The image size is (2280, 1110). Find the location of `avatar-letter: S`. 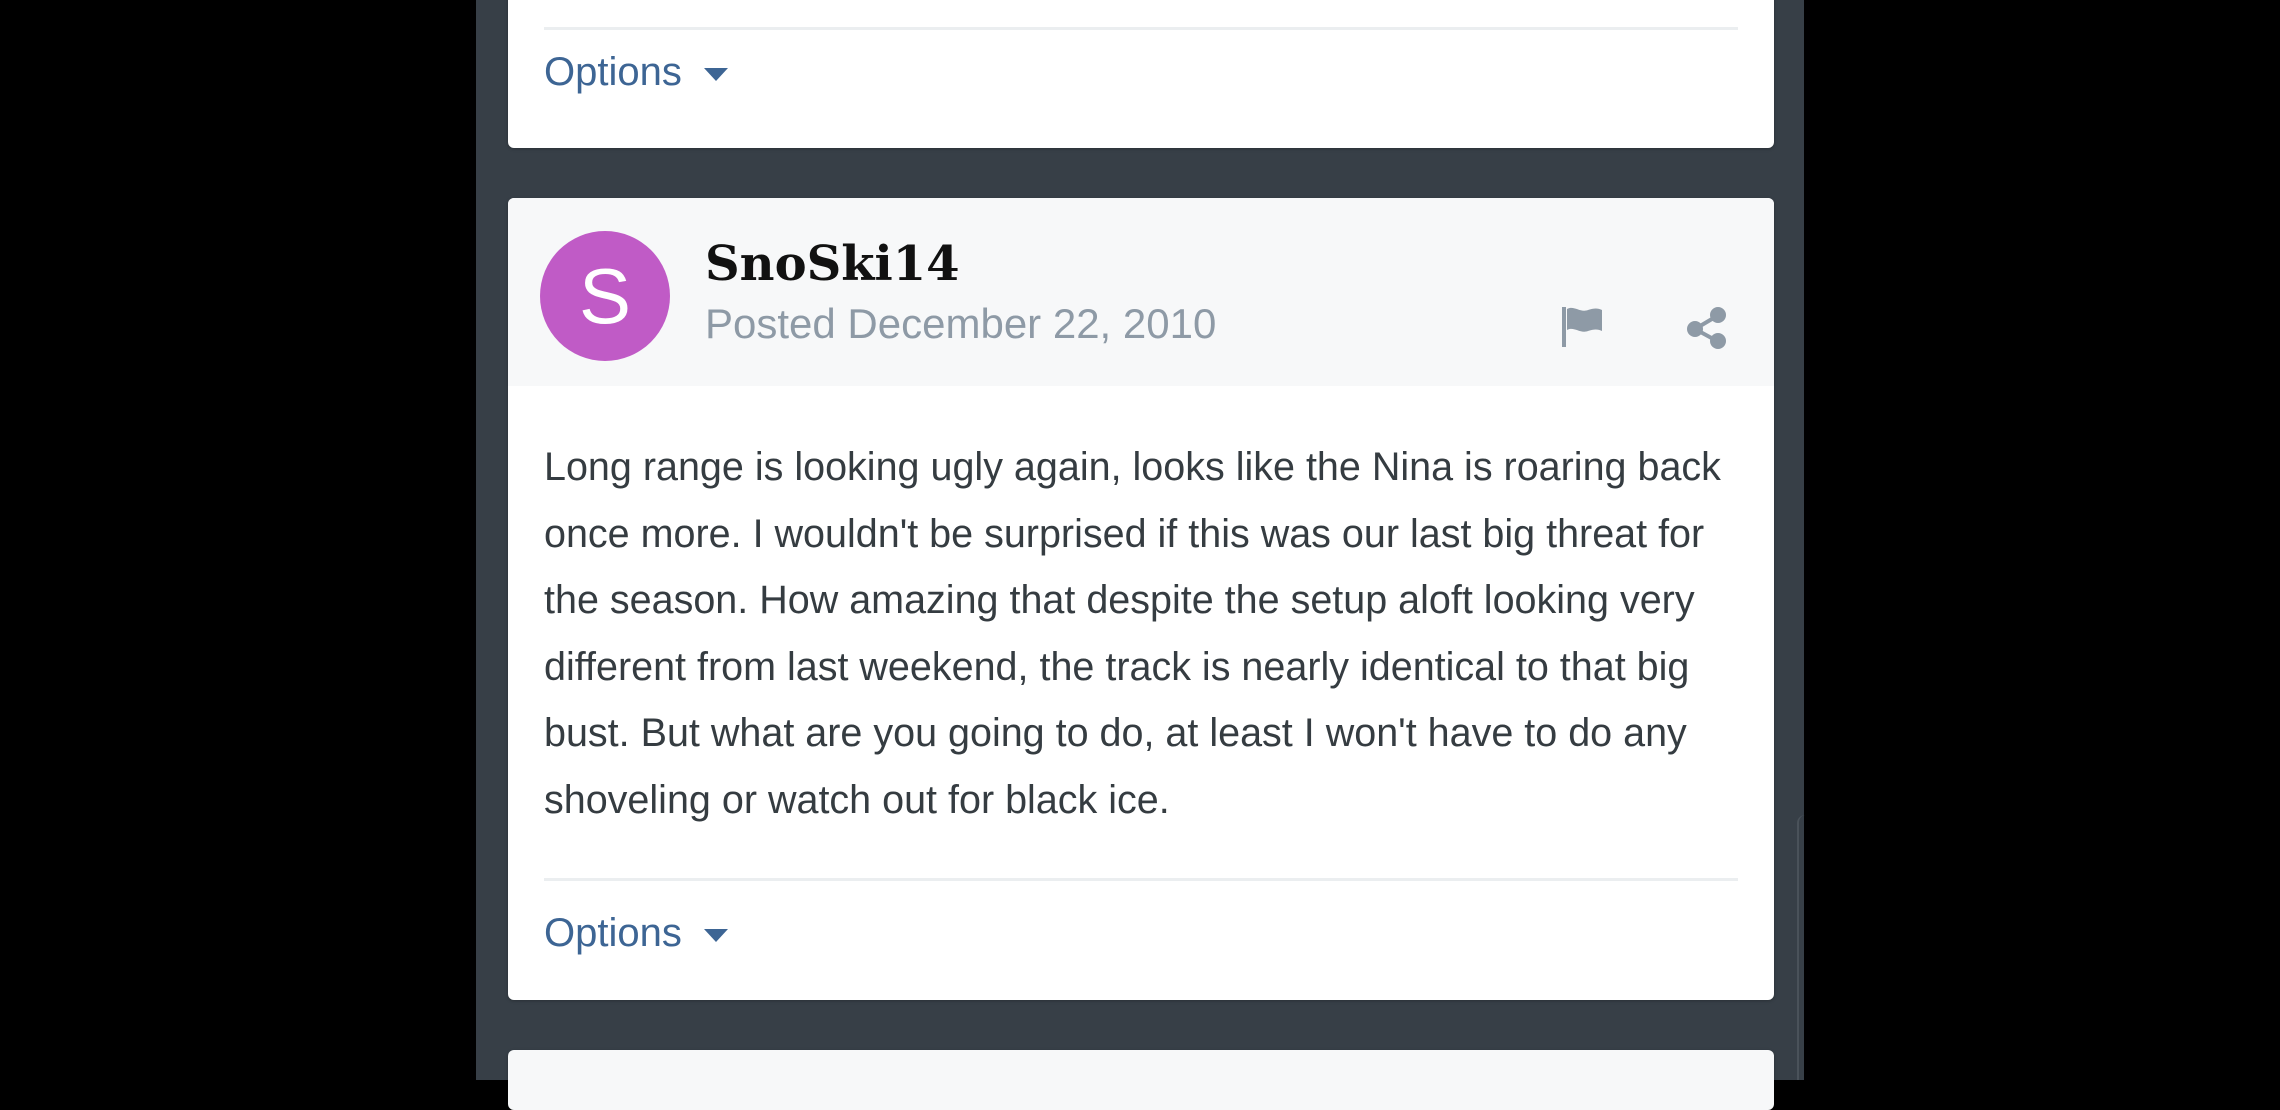

avatar-letter: S is located at coordinates (605, 295).